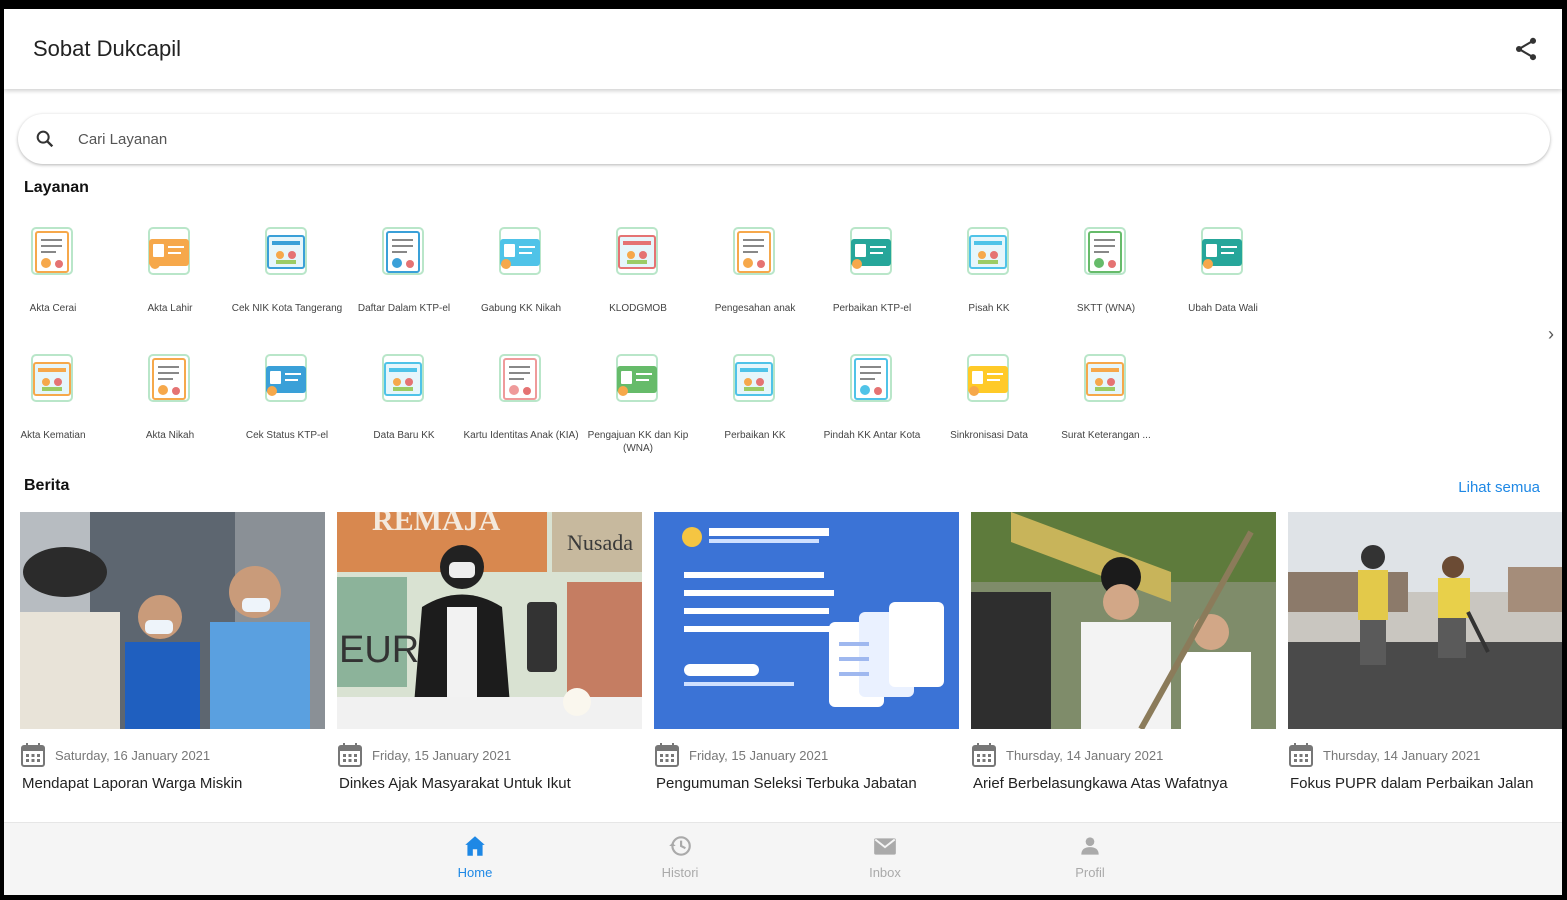 The width and height of the screenshot is (1567, 900). What do you see at coordinates (885, 872) in the screenshot?
I see `nav-label: Inbox` at bounding box center [885, 872].